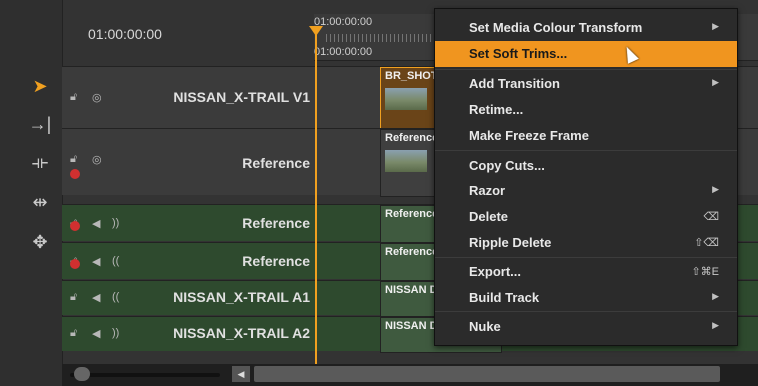  What do you see at coordinates (586, 298) in the screenshot?
I see `menu-item-build-track: Build Track ▶` at bounding box center [586, 298].